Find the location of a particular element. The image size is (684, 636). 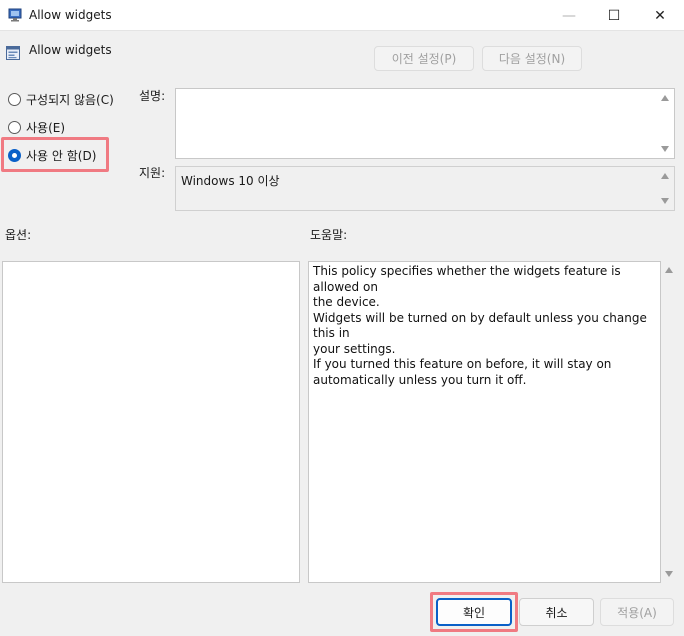

radio-circle-selected is located at coordinates (14, 155).